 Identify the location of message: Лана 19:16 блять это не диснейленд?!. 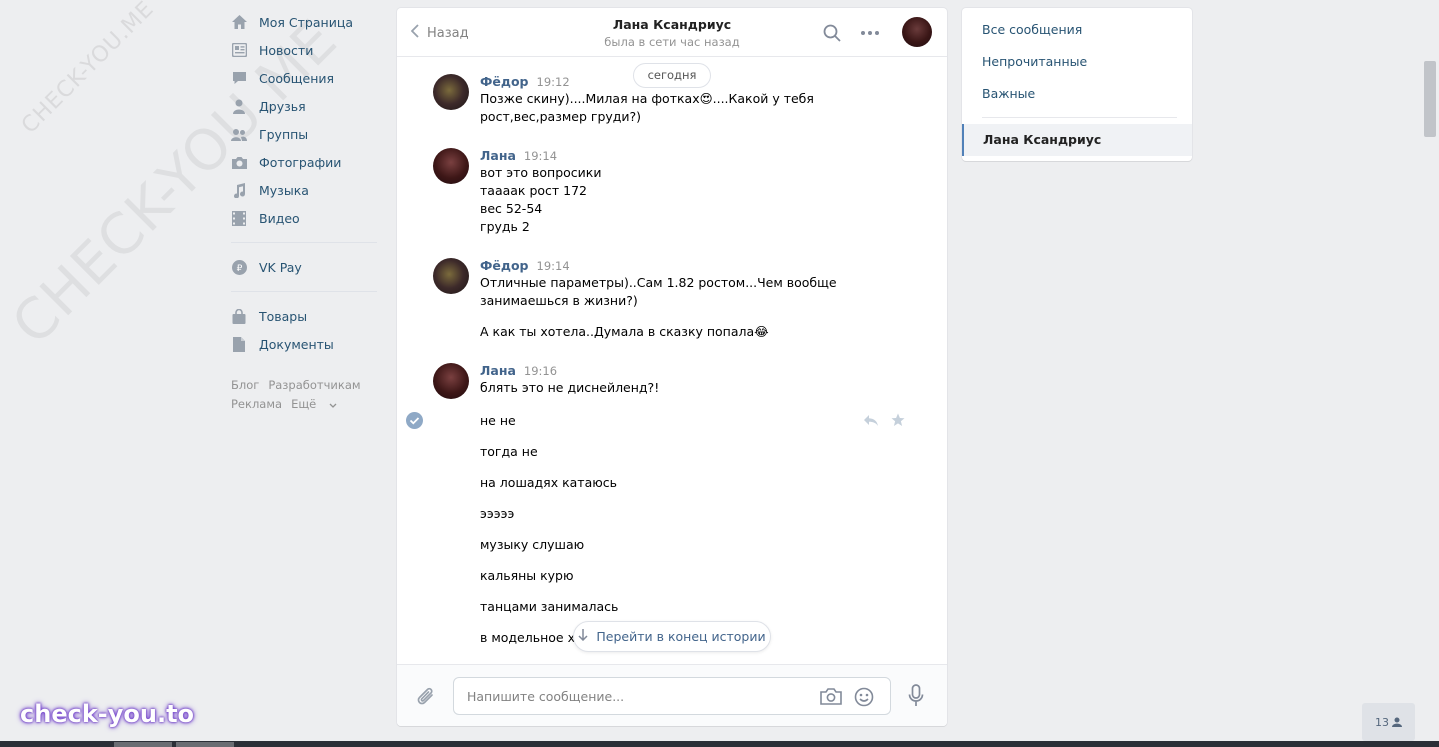
(673, 381).